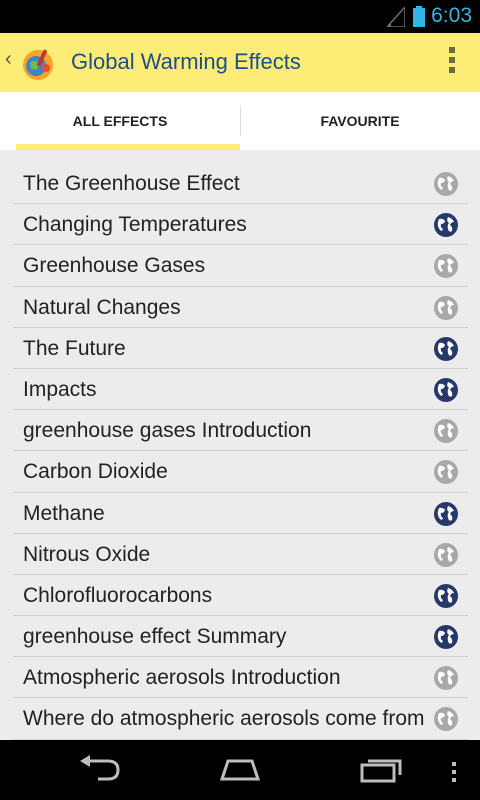 The width and height of the screenshot is (480, 800). What do you see at coordinates (182, 678) in the screenshot?
I see `list-item-label: Atmospheric aerosols Introduction` at bounding box center [182, 678].